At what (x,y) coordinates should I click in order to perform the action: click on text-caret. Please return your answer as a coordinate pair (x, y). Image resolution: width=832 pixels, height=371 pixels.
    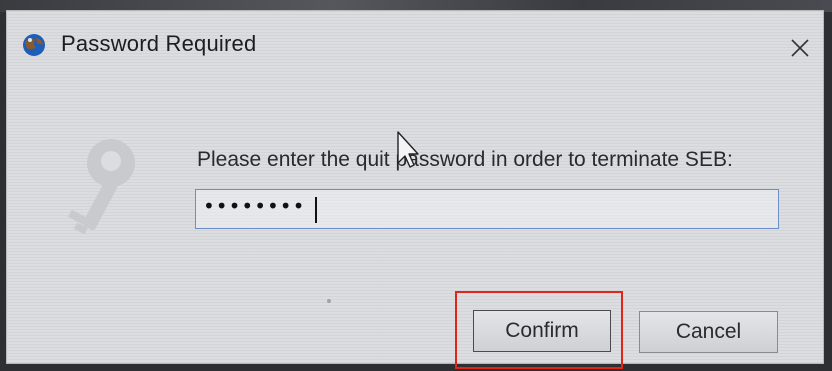
    Looking at the image, I should click on (316, 210).